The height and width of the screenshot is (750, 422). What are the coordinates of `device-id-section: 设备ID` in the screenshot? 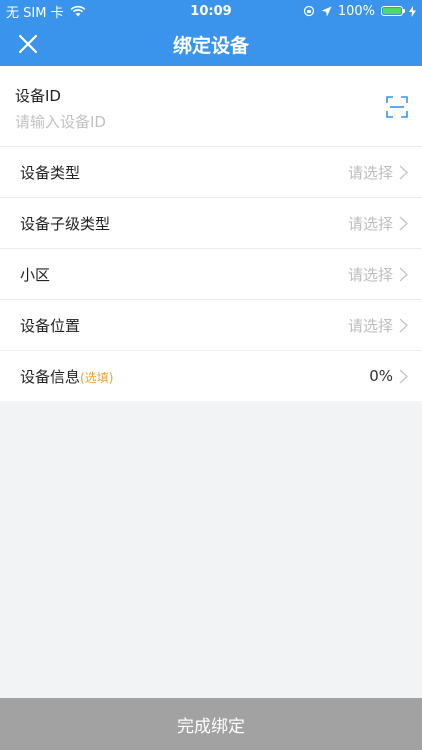 It's located at (211, 106).